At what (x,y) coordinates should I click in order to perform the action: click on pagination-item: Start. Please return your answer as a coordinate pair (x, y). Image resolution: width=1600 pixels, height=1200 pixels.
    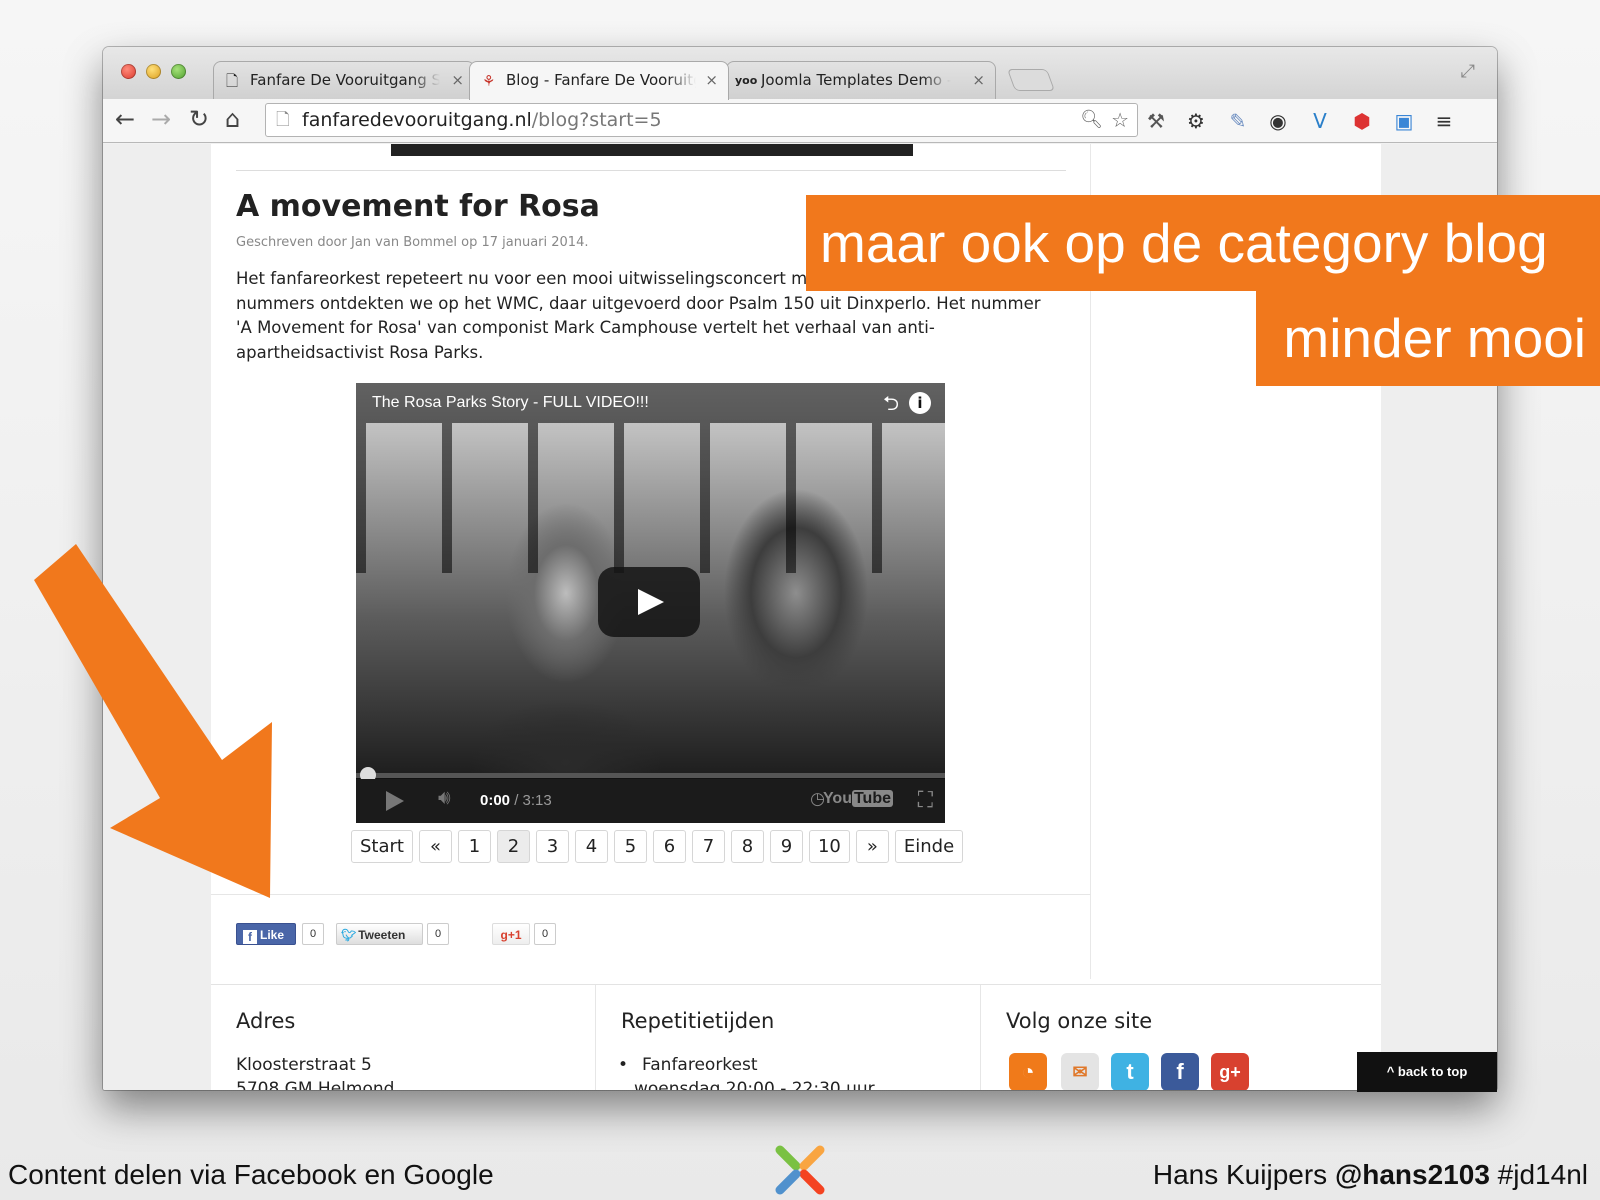
    Looking at the image, I should click on (382, 846).